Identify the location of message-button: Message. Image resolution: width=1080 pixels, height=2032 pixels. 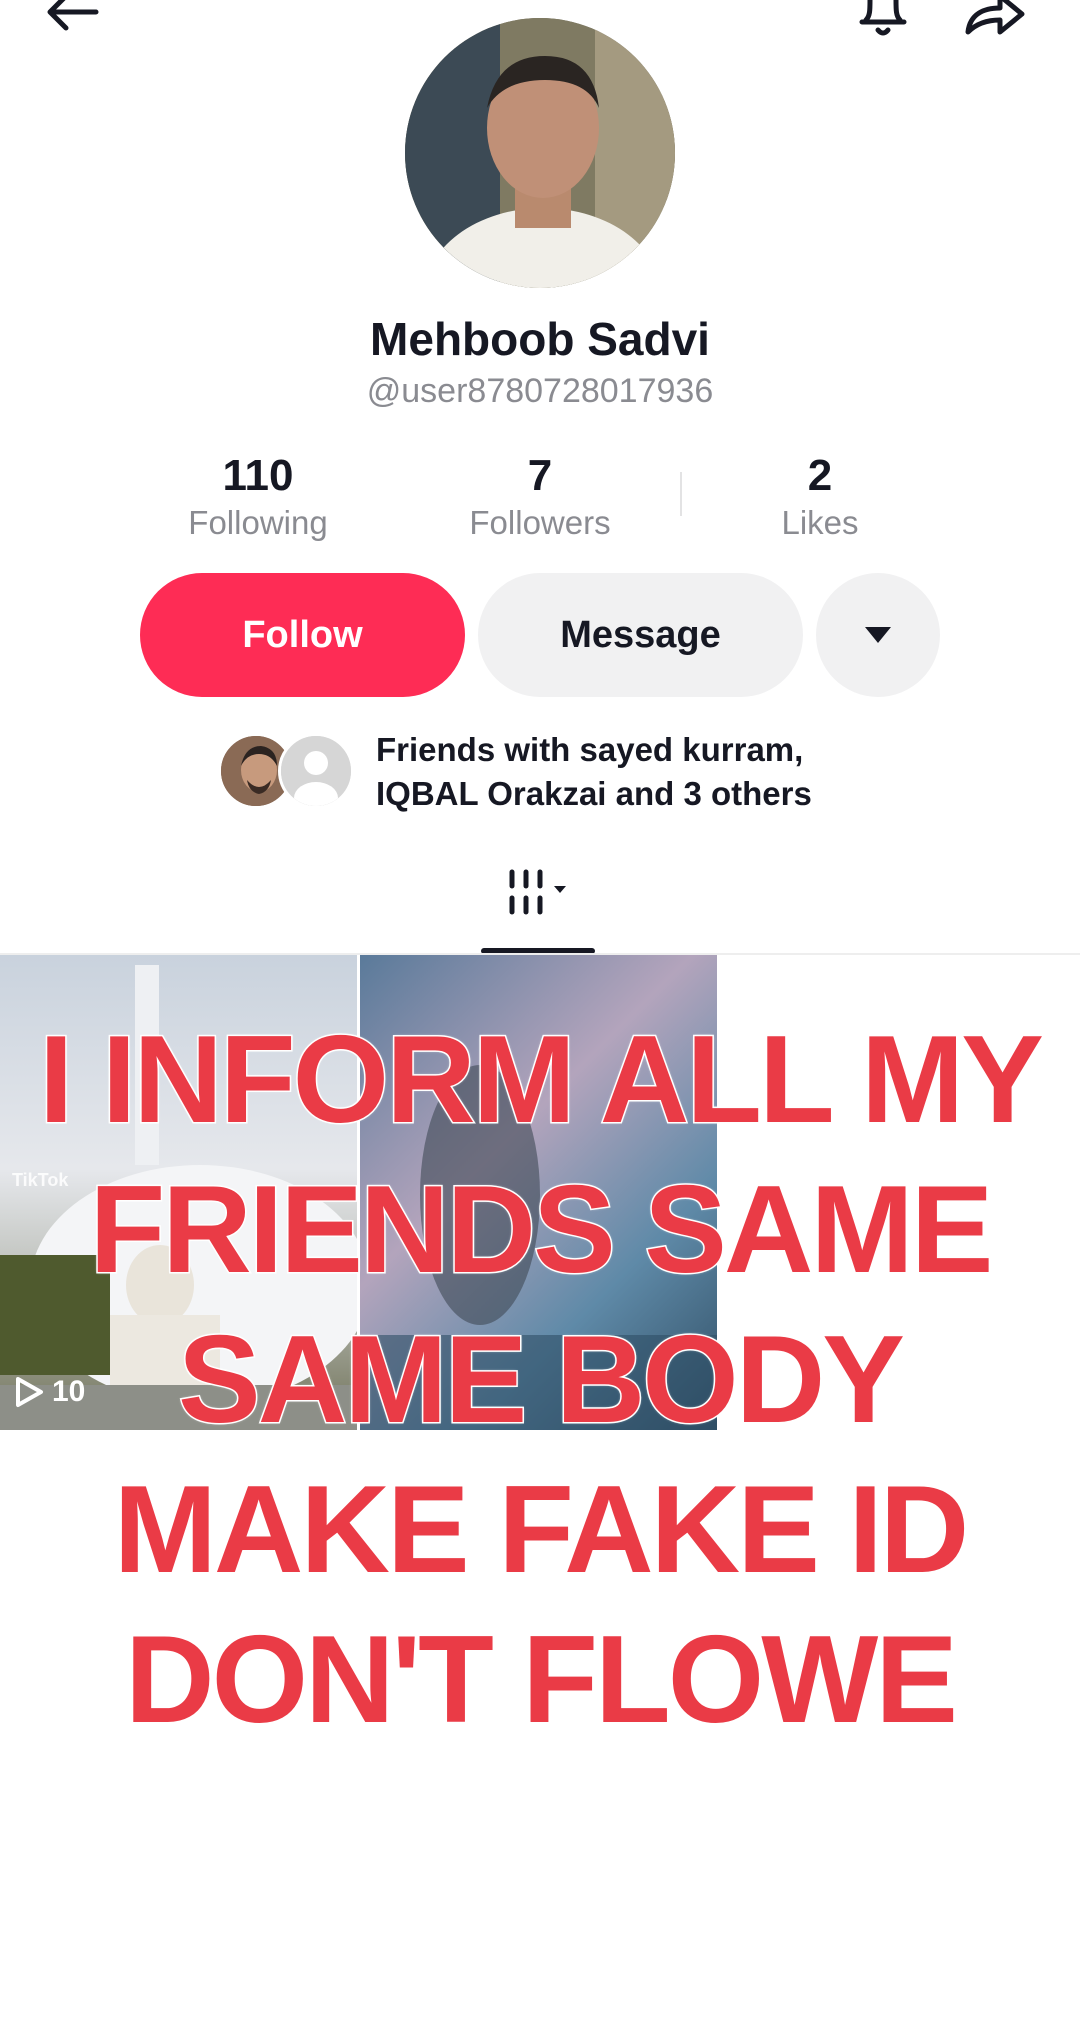
(640, 635).